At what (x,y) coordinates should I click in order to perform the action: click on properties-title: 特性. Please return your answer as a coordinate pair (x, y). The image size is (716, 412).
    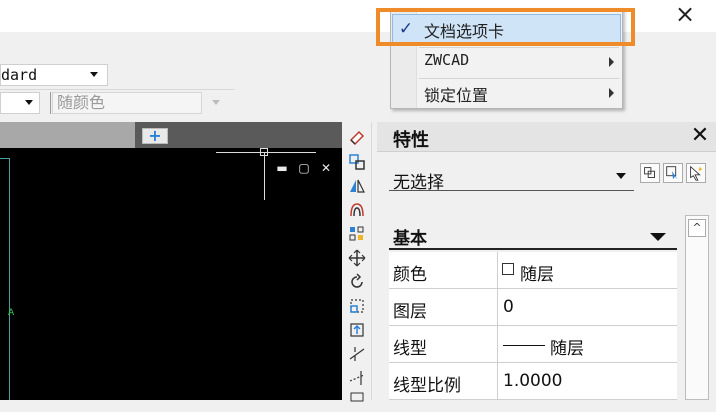
    Looking at the image, I should click on (411, 140).